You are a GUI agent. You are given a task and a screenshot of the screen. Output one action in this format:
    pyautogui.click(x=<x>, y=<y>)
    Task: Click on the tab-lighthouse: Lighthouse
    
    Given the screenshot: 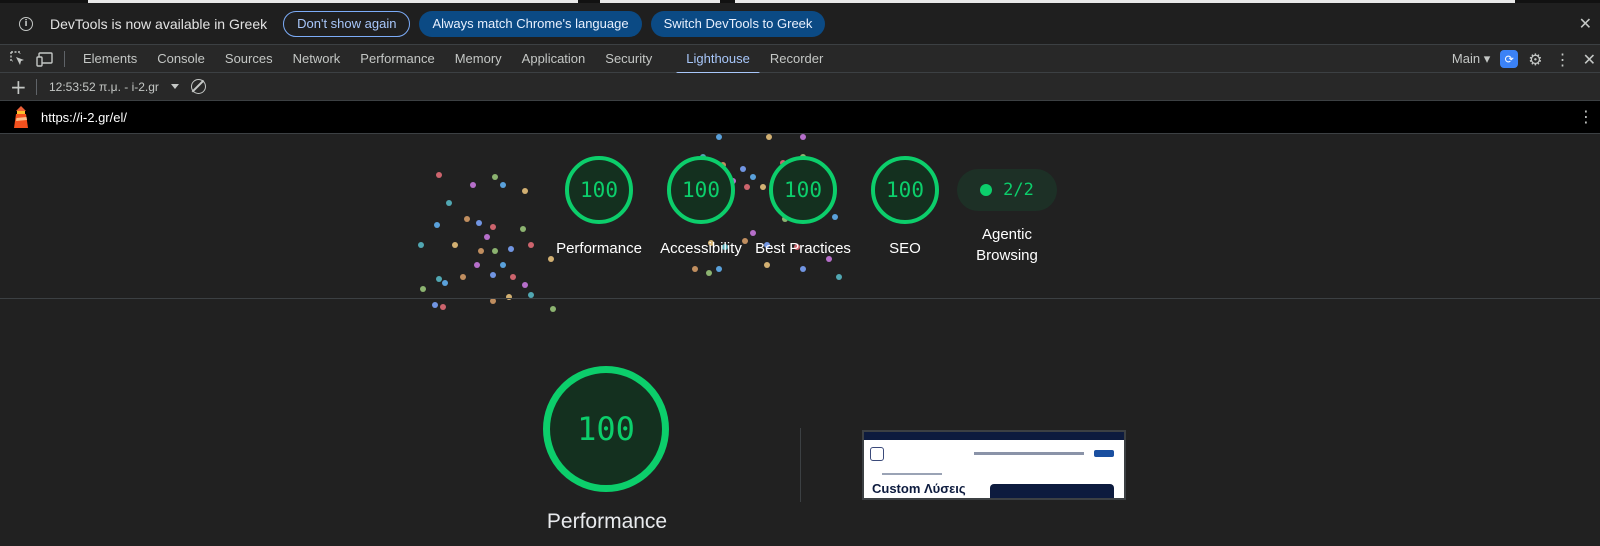 What is the action you would take?
    pyautogui.click(x=718, y=59)
    